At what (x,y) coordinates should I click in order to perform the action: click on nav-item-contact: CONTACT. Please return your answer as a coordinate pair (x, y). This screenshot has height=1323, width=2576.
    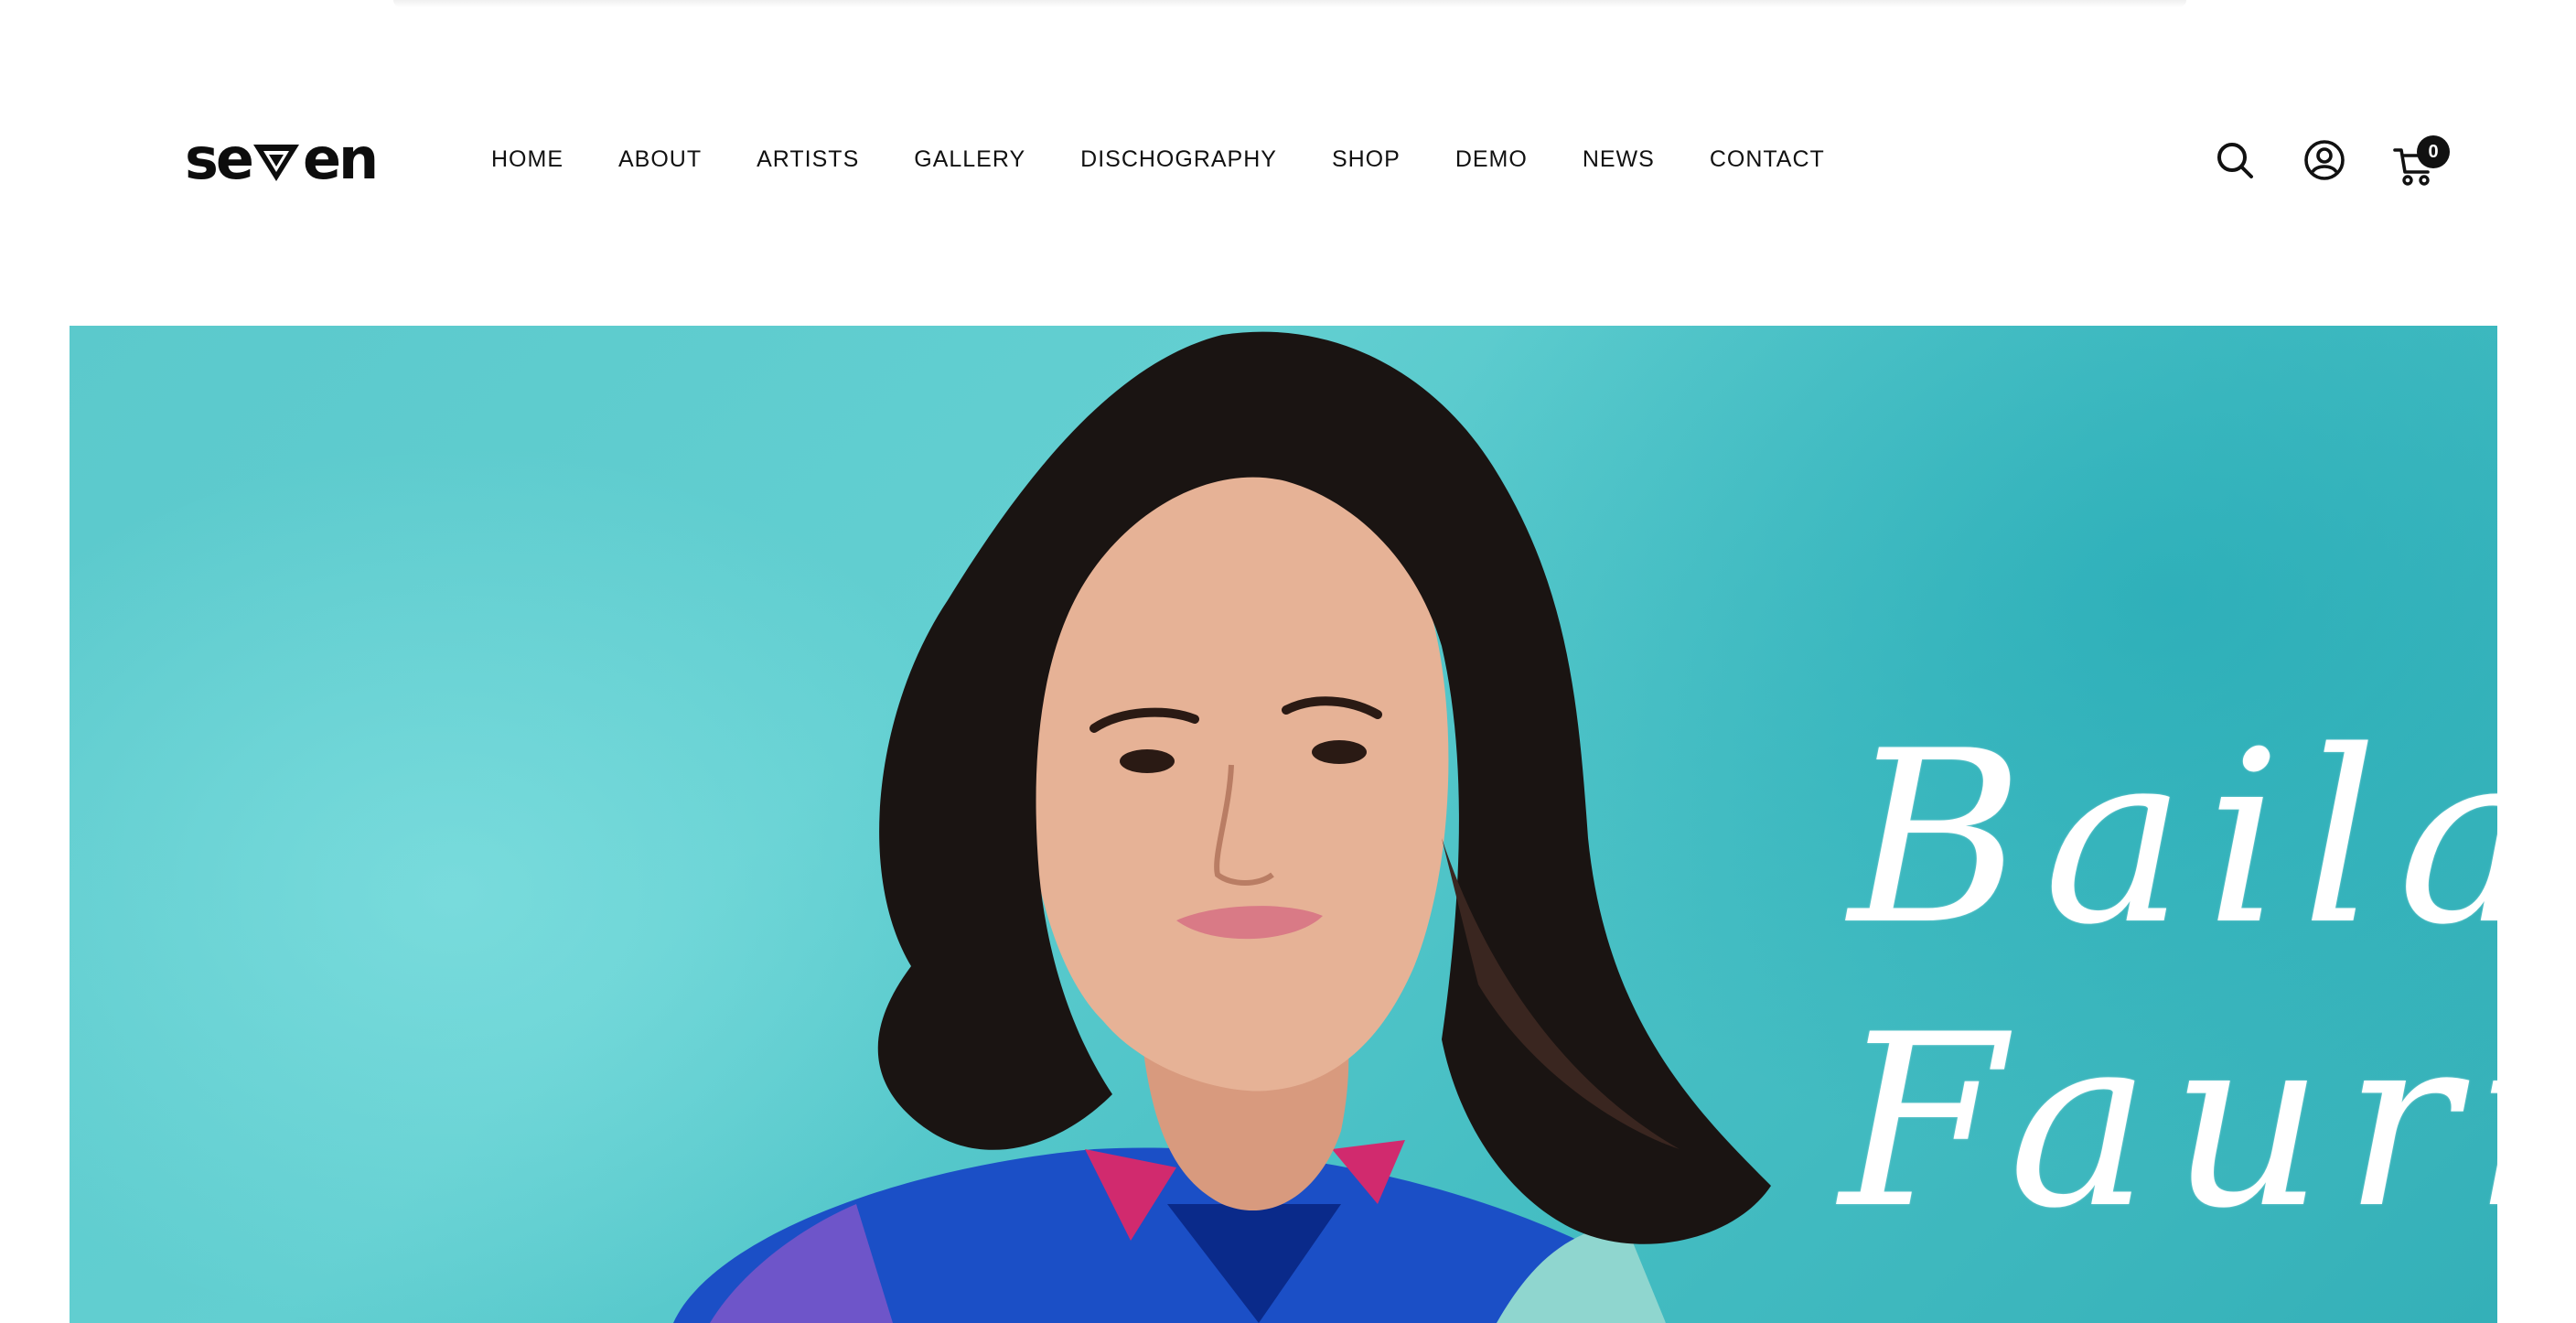
    Looking at the image, I should click on (1768, 159).